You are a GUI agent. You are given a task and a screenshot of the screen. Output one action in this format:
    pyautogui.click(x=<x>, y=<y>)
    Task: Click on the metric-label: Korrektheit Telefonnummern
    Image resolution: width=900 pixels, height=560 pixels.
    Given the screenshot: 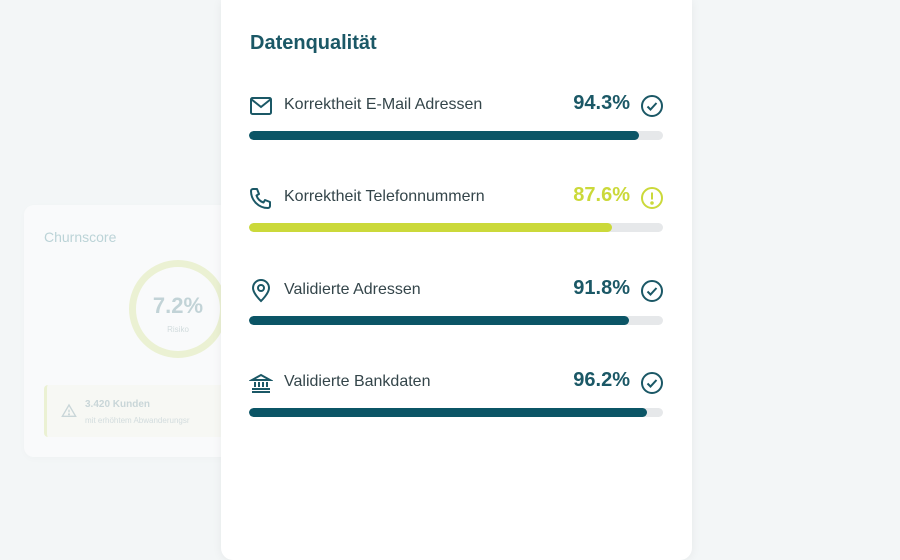 What is the action you would take?
    pyautogui.click(x=384, y=196)
    